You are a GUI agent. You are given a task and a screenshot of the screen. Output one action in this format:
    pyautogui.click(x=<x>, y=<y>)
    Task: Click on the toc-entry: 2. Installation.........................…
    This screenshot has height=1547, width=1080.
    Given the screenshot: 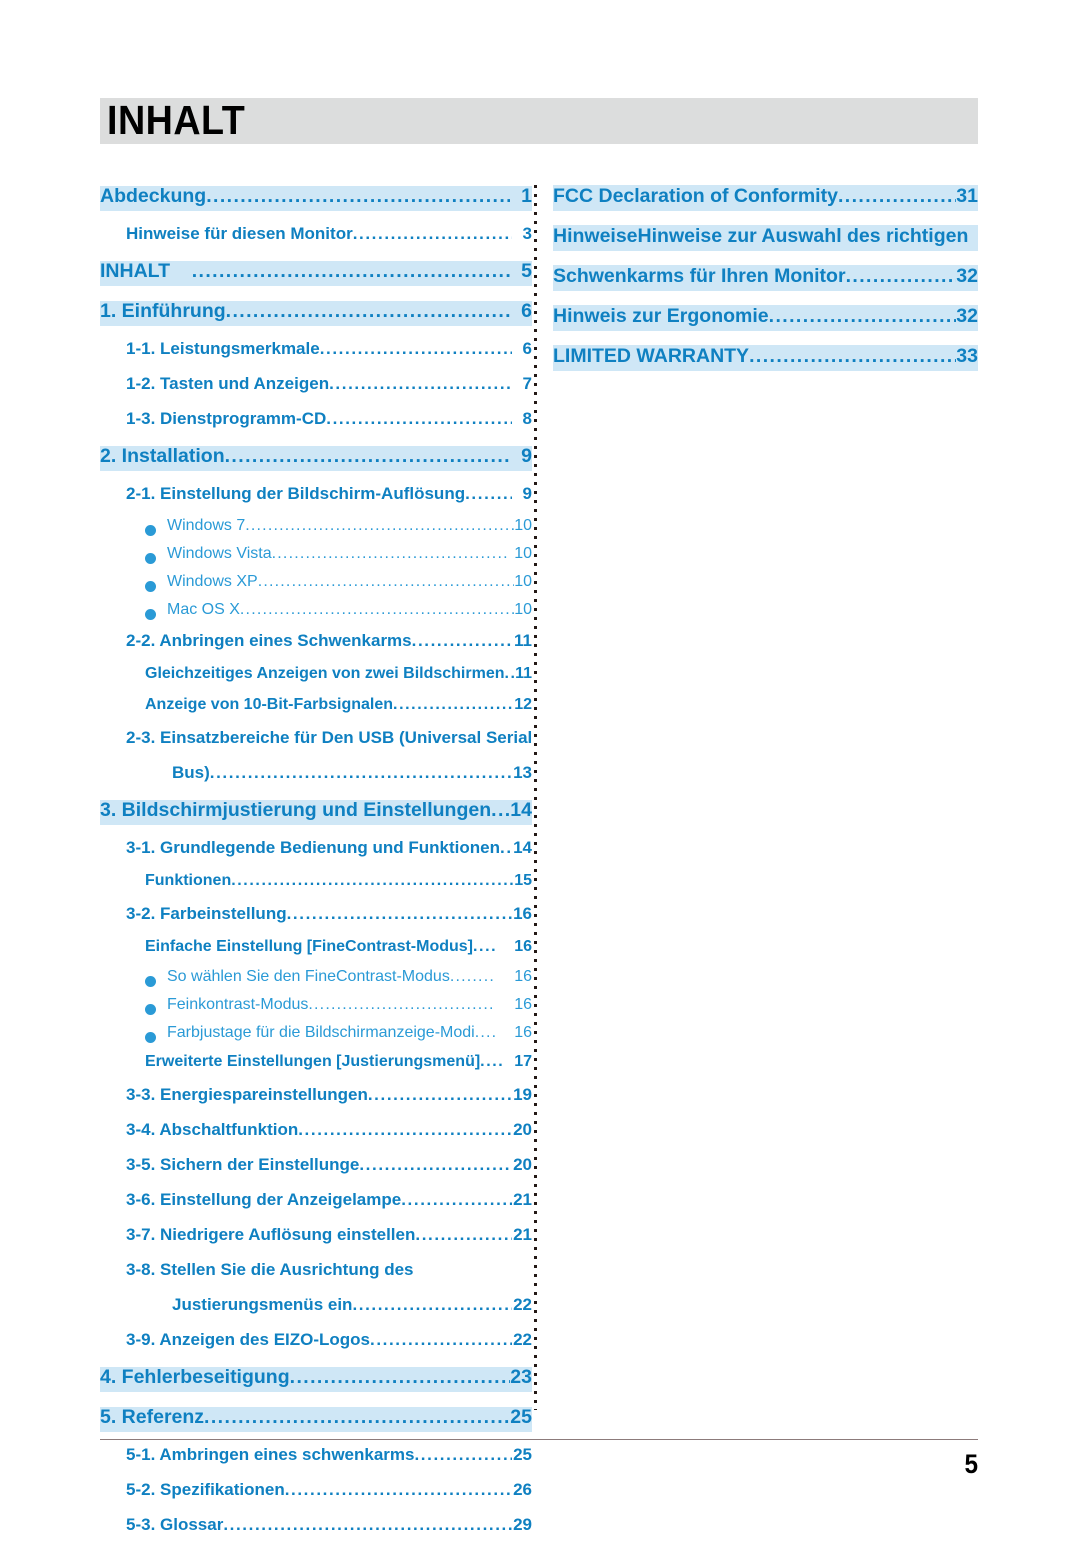 What is the action you would take?
    pyautogui.click(x=316, y=460)
    